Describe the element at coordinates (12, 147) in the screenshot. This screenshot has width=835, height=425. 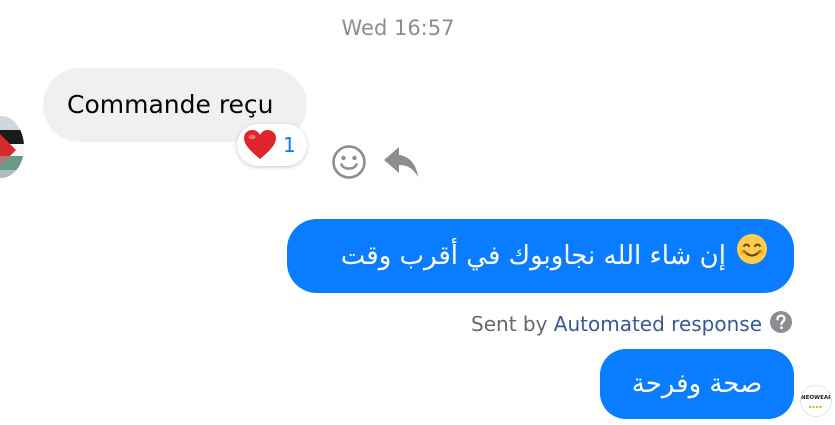
I see `sender-avatar` at that location.